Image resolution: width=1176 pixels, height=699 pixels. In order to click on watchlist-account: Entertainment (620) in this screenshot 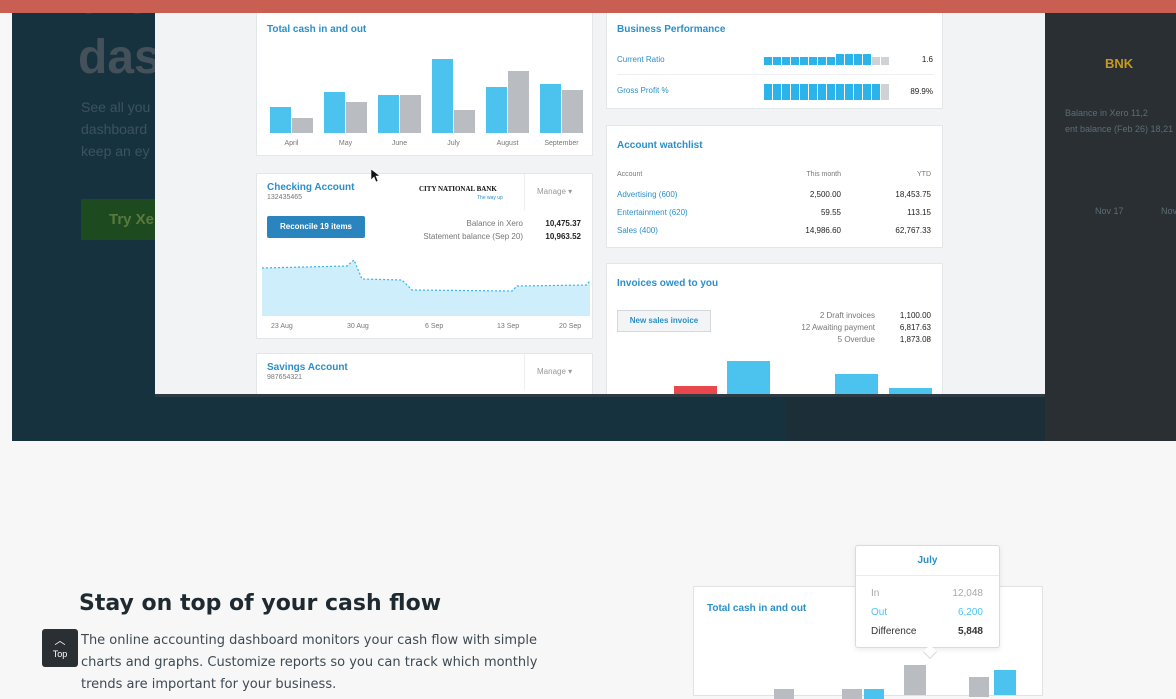, I will do `click(652, 212)`.